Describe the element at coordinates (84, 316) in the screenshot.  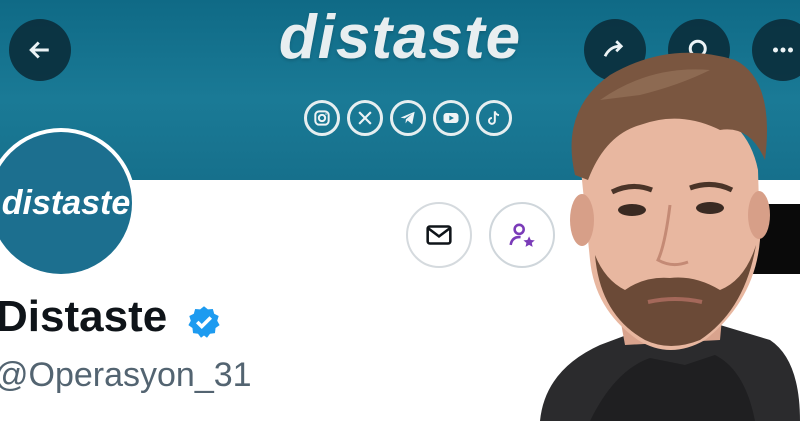
I see `display-name: Distaste` at that location.